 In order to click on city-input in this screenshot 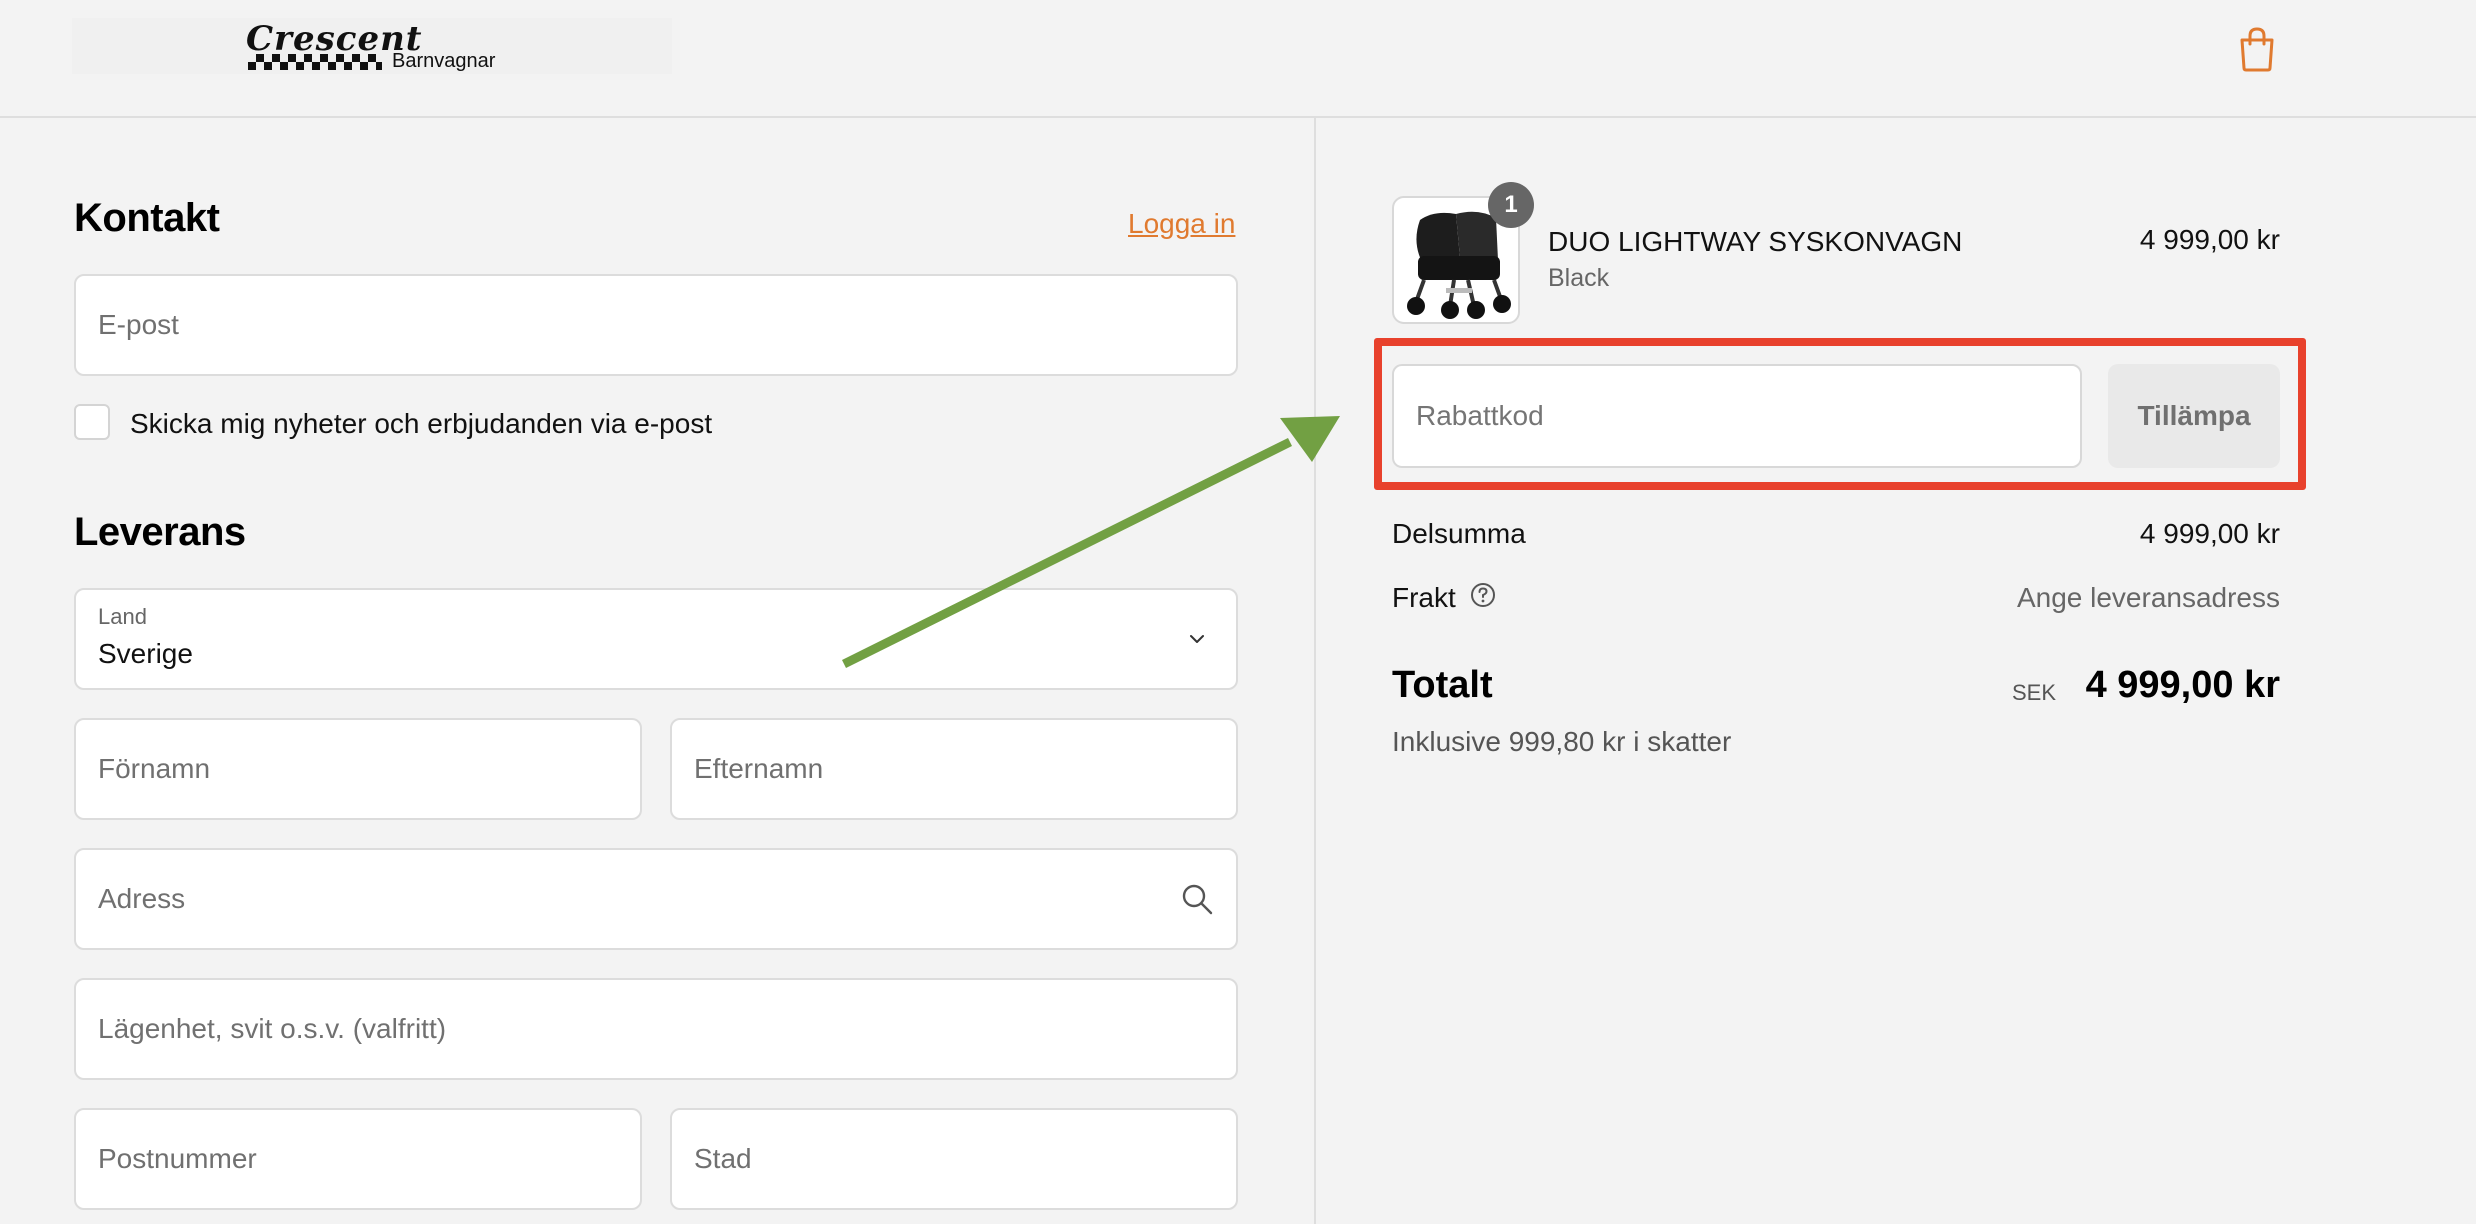, I will do `click(936, 1159)`.